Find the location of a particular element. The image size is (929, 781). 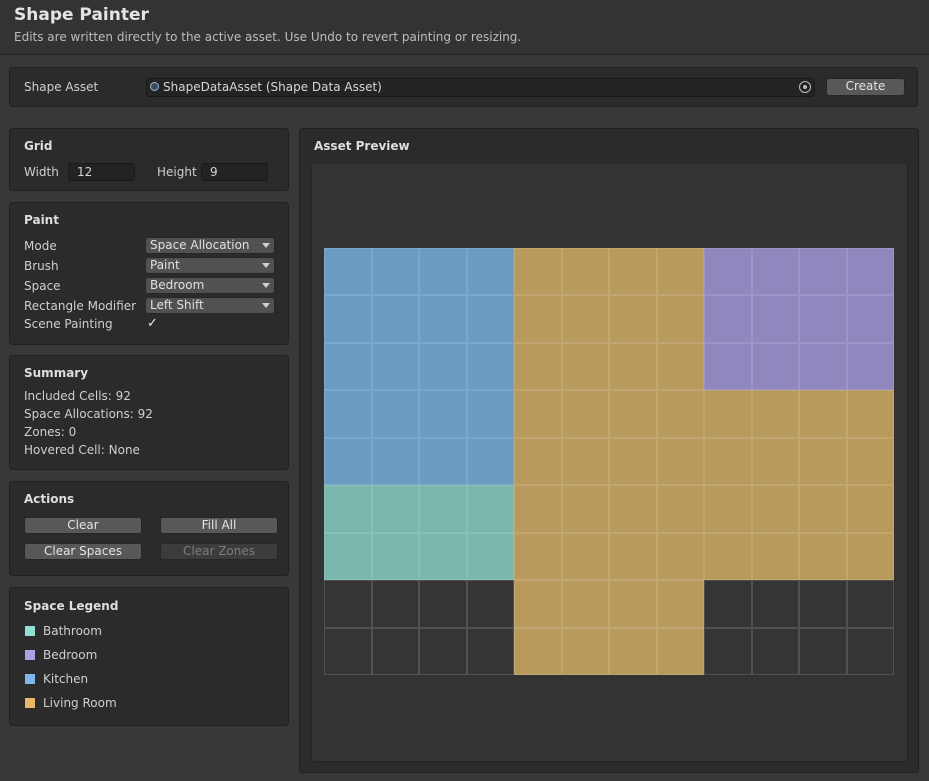

fill-all-button: Fill All is located at coordinates (219, 525).